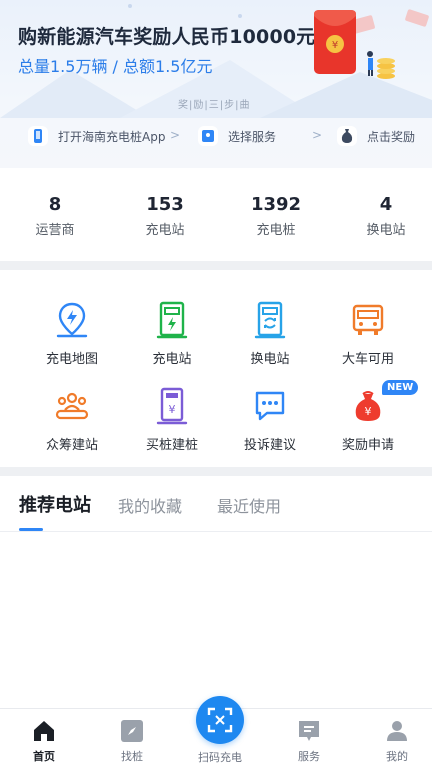  I want to click on step-choose-service: 选择服务, so click(237, 136).